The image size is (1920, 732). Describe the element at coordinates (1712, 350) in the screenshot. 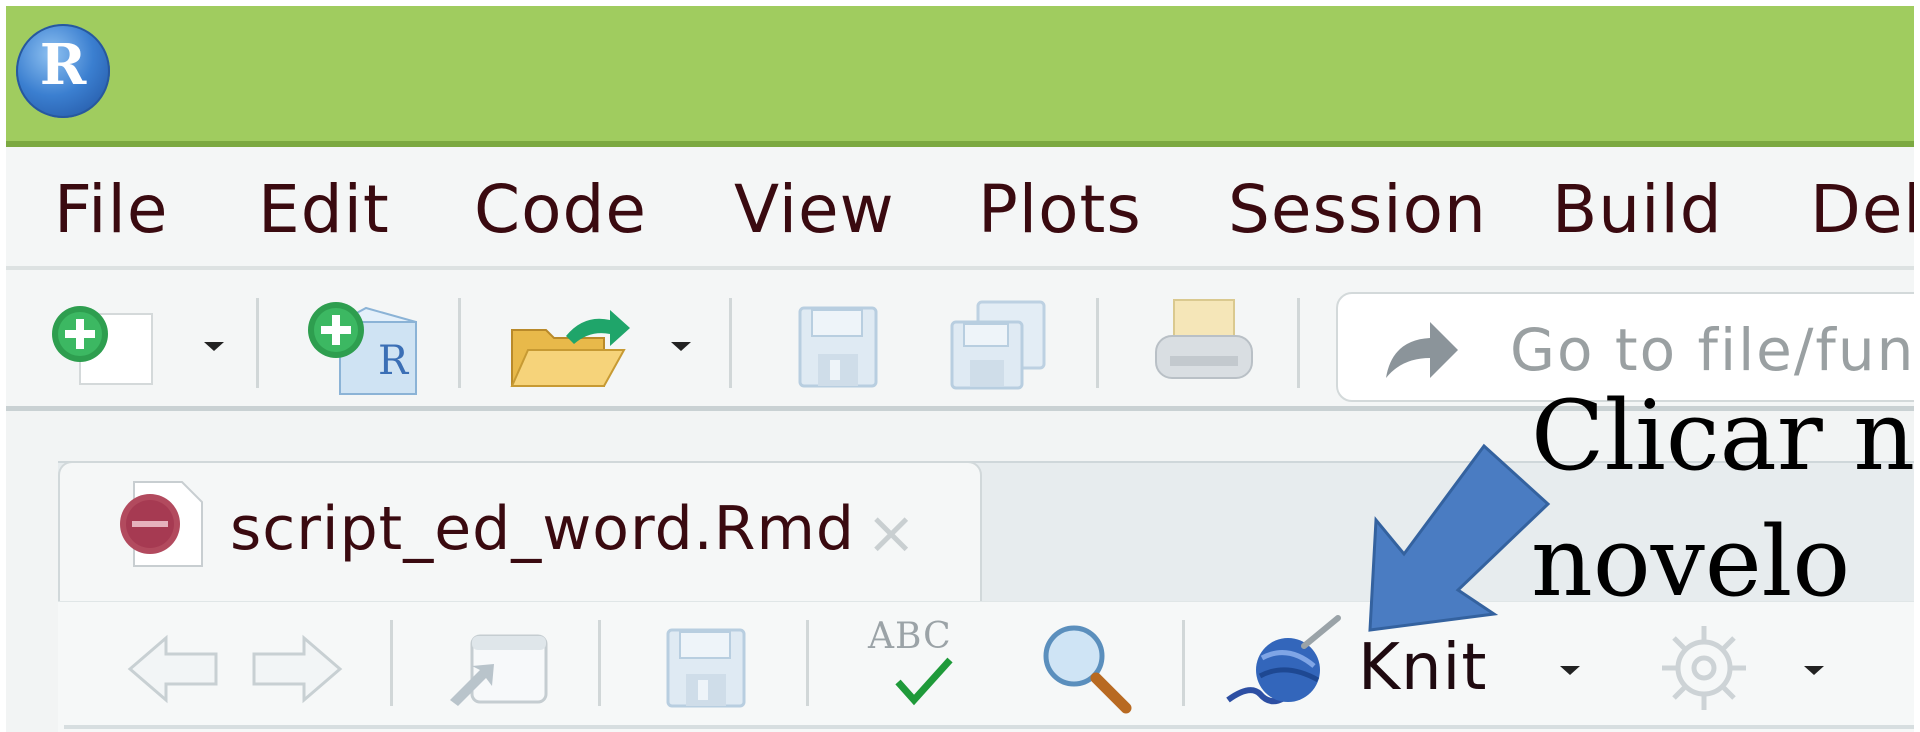

I see `go-to-file-placeholder: Go to file/fun` at that location.